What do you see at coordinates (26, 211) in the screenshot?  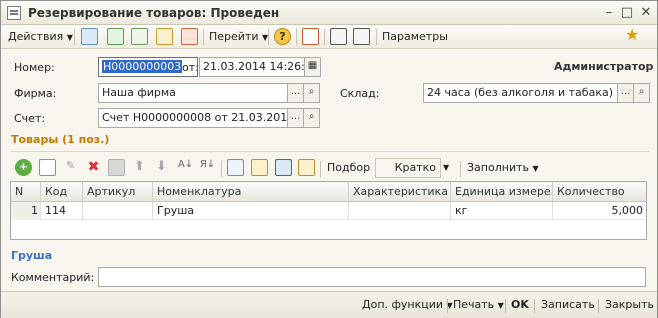 I see `cell-n: 1` at bounding box center [26, 211].